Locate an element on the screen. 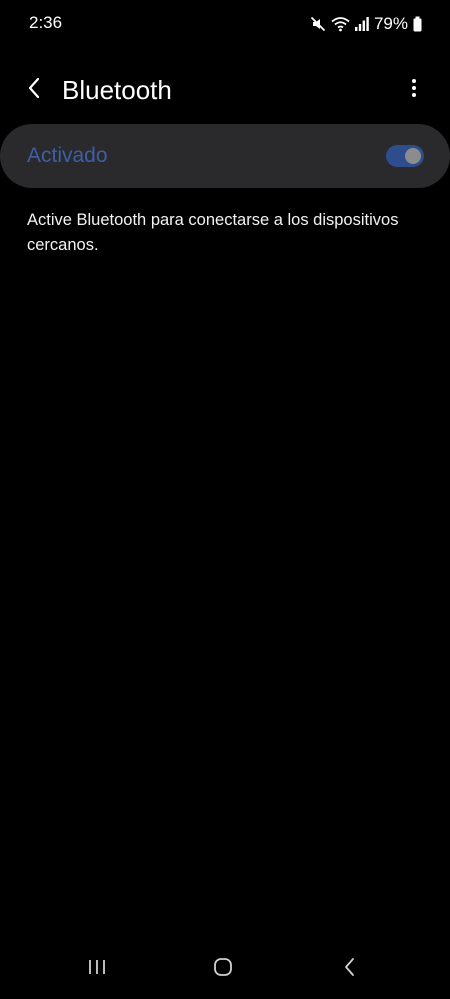  status-time: 2:36 is located at coordinates (46, 22).